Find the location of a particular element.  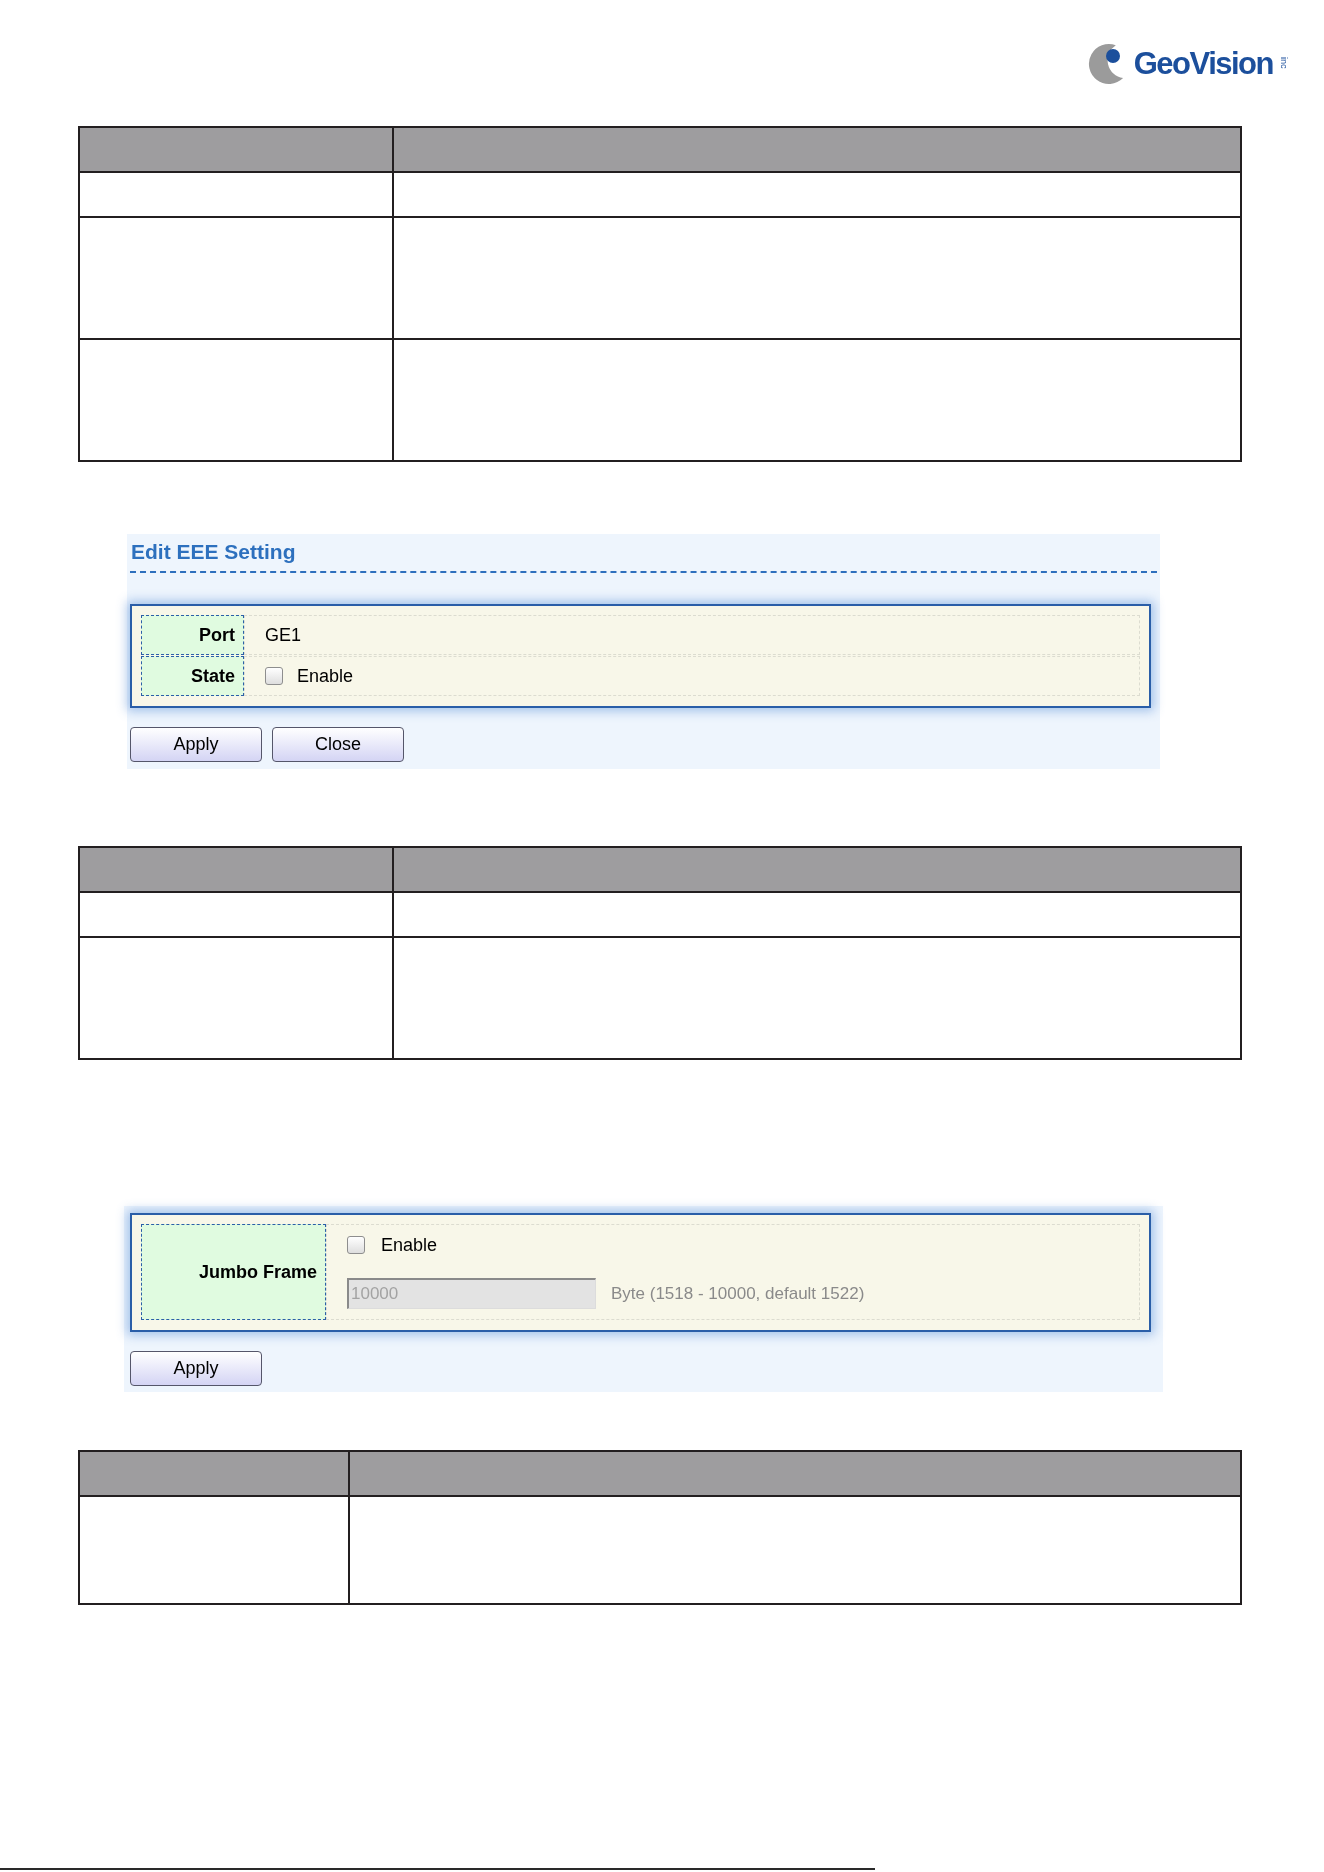

panel-title: Edit EEE Setting is located at coordinates (213, 552).